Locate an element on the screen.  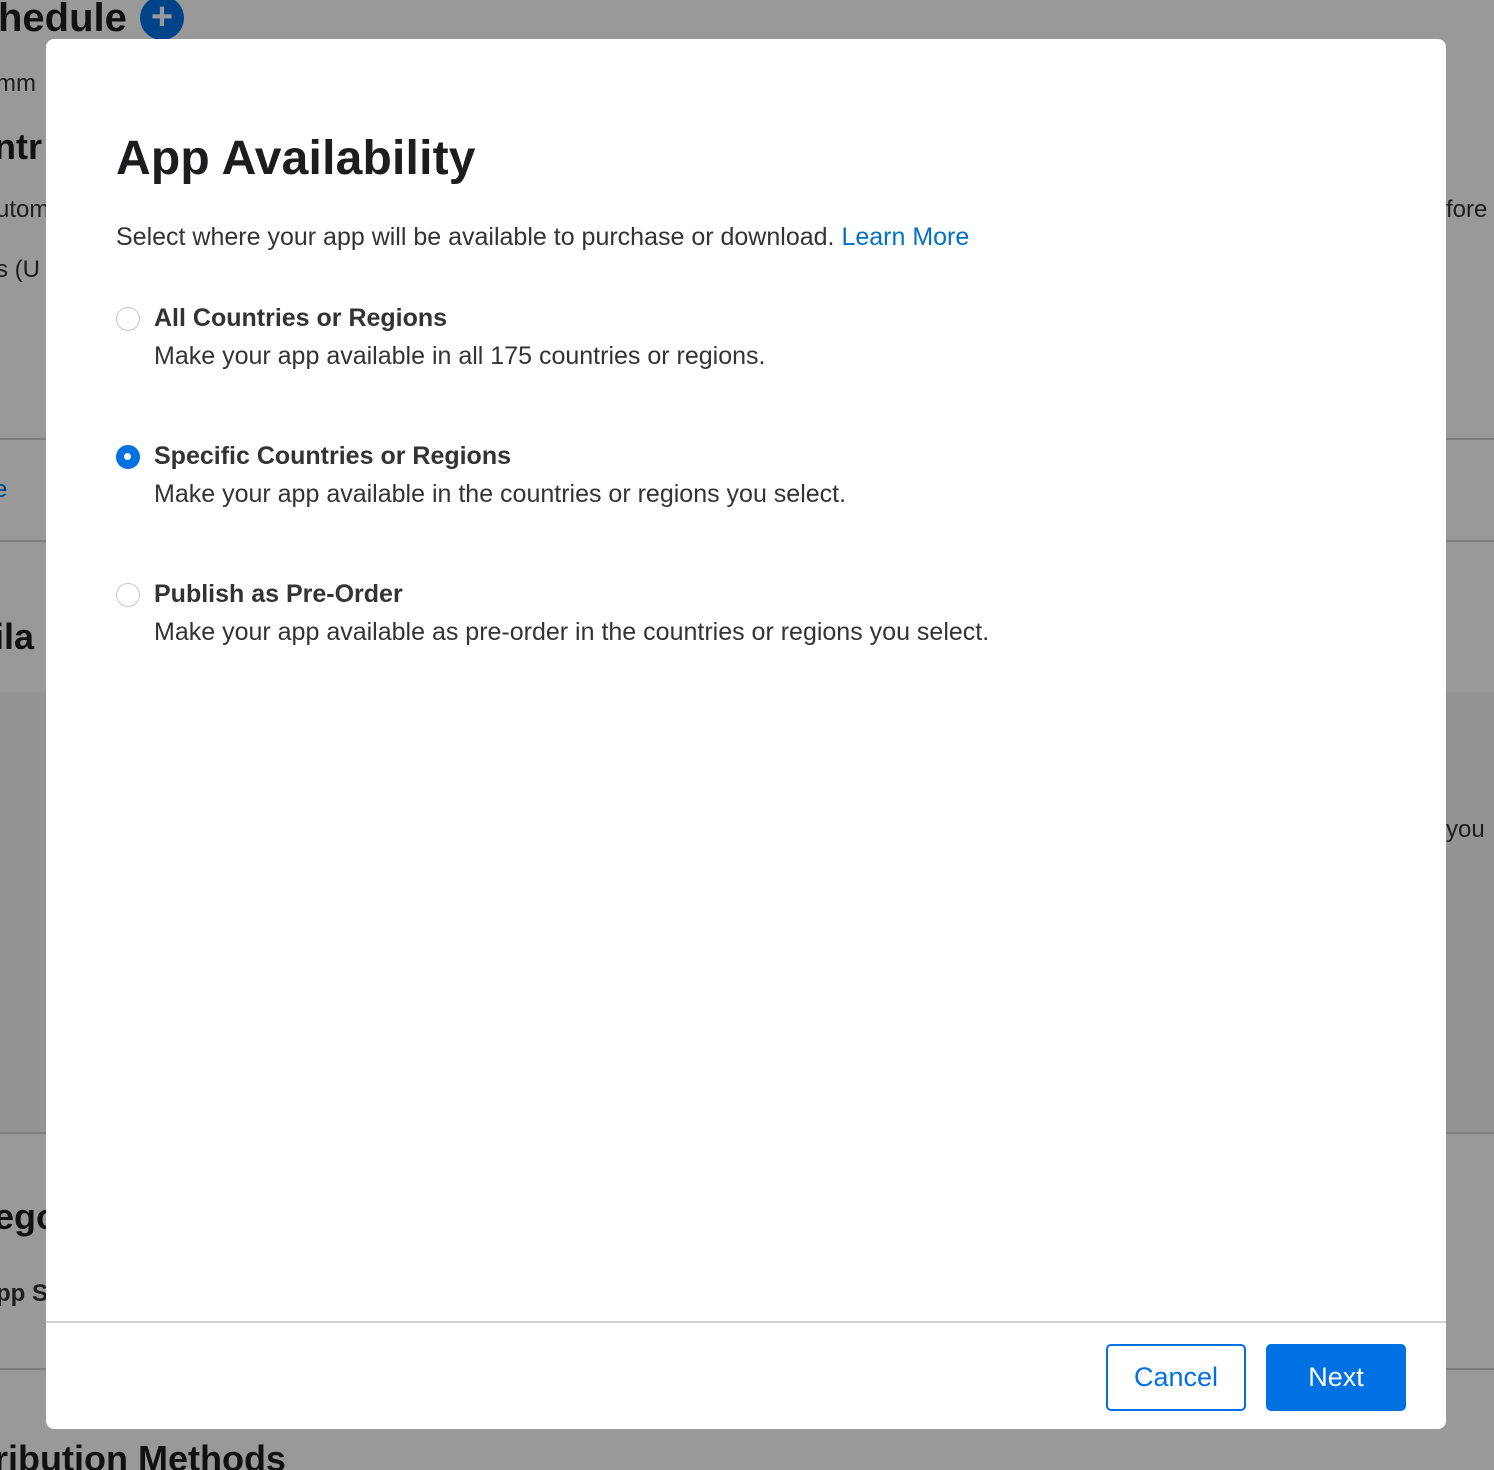
option-title: Publish as Pre-Order is located at coordinates (278, 594).